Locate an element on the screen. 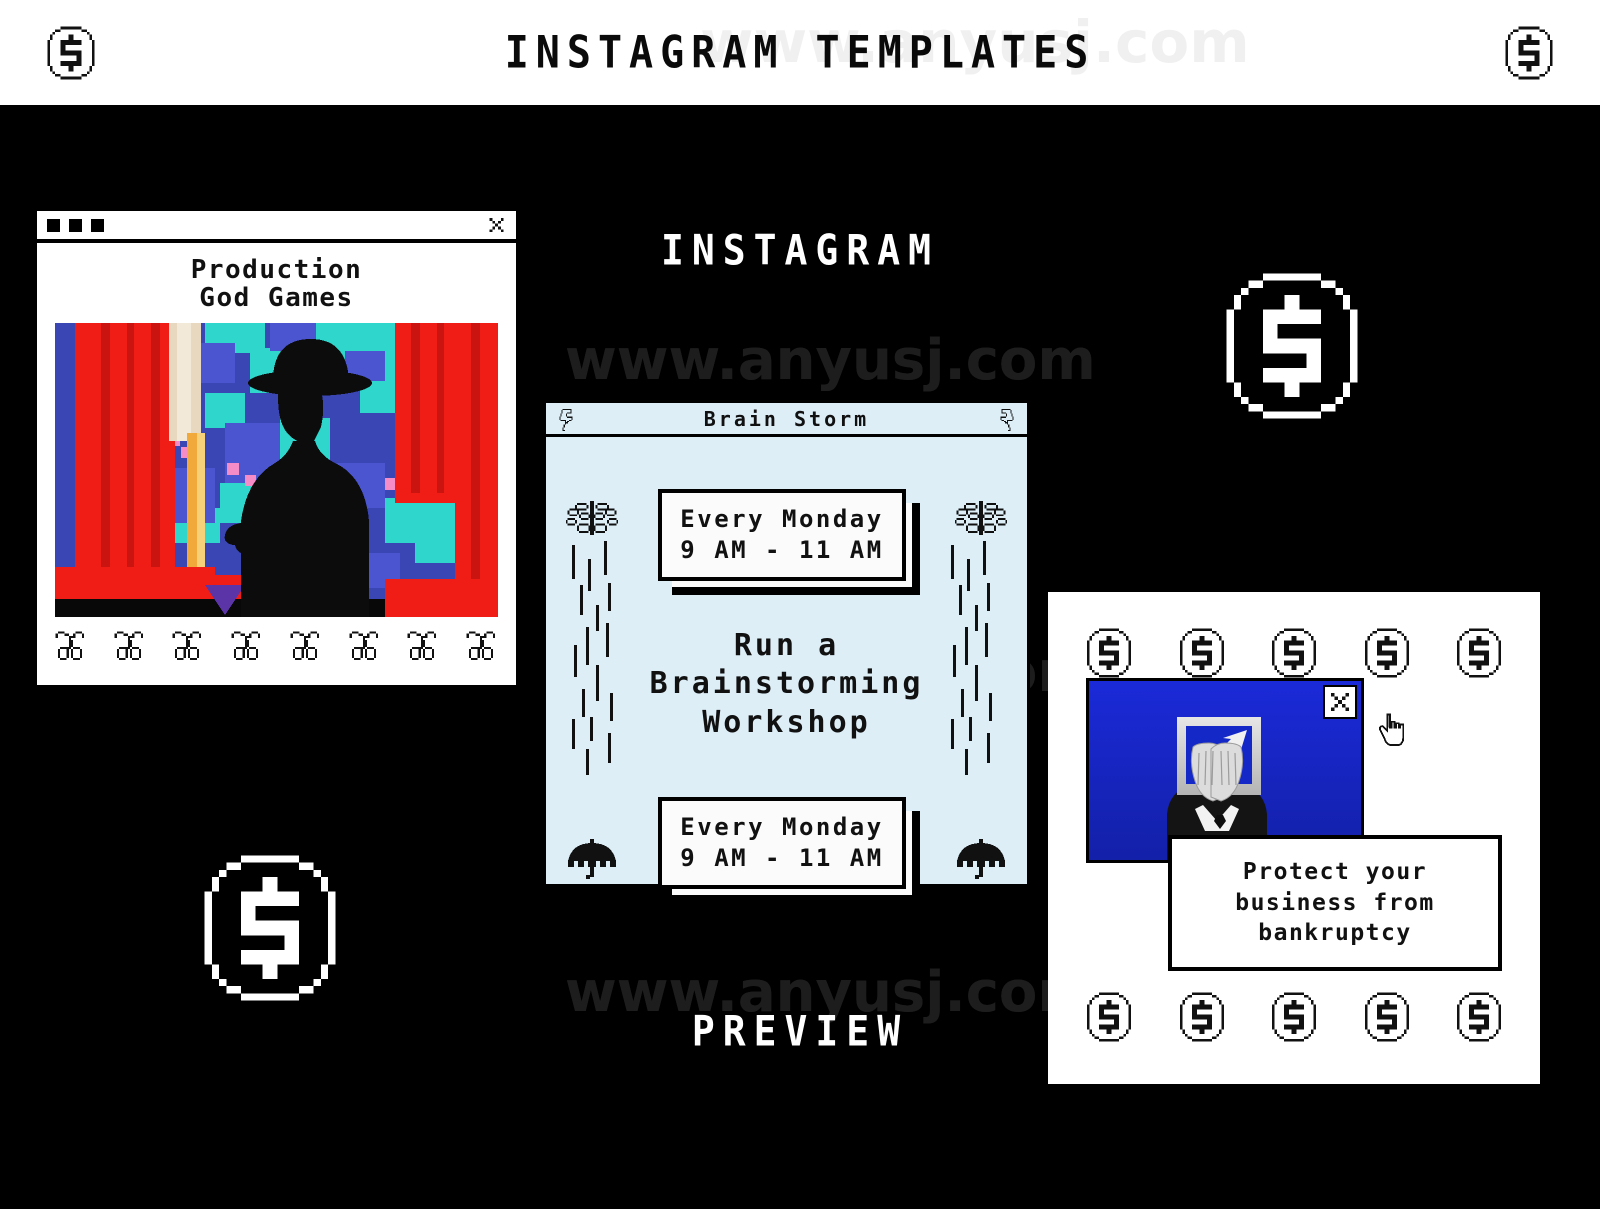 This screenshot has height=1209, width=1600. window-titlebar: Brain Storm is located at coordinates (786, 420).